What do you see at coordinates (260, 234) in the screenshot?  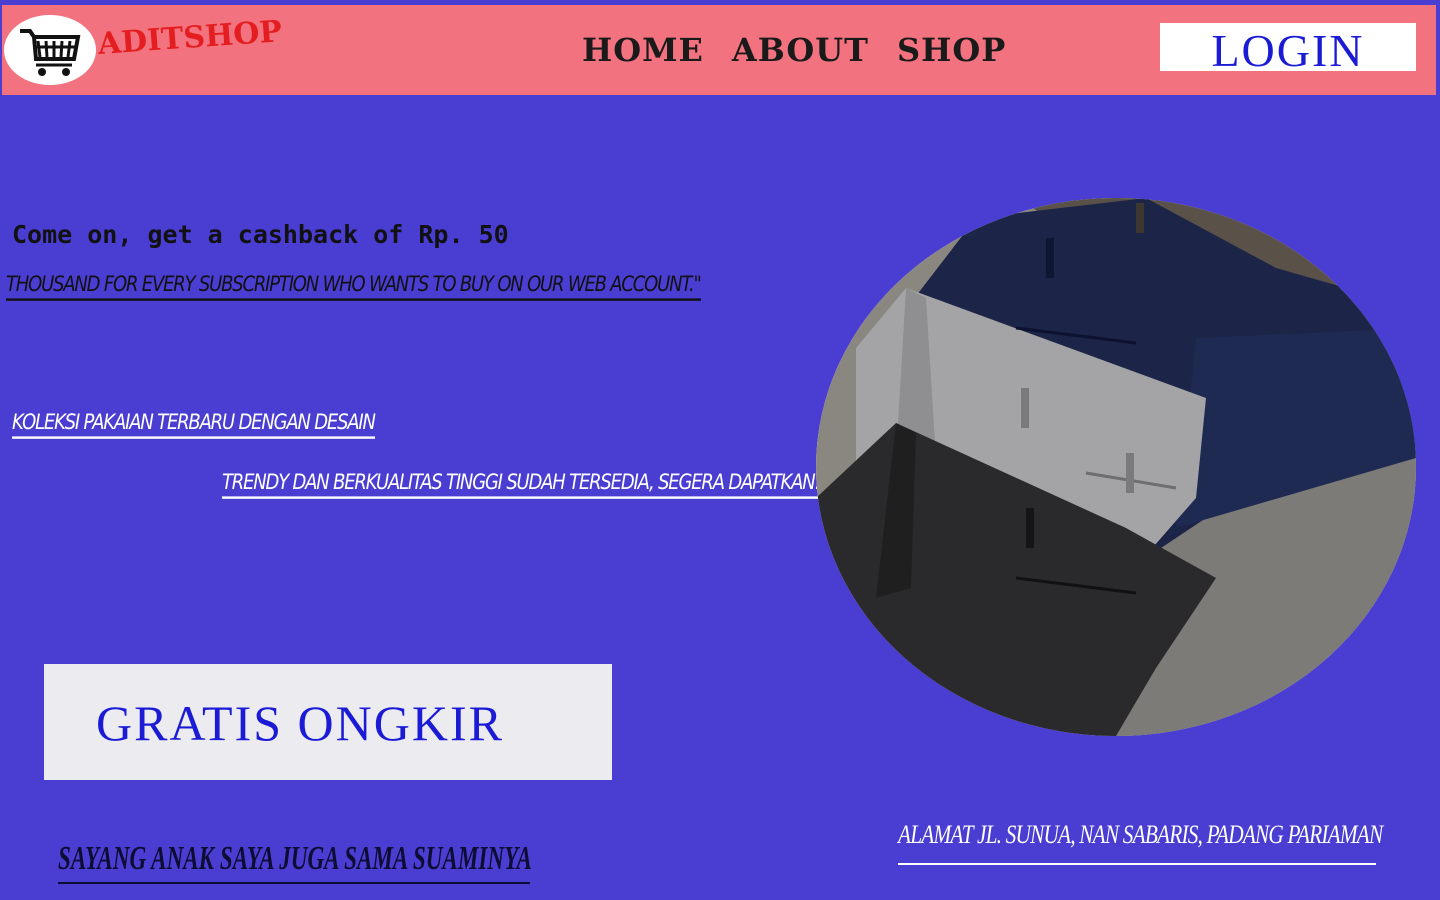 I see `promo-title: Come on, get a cashback of Rp. 50` at bounding box center [260, 234].